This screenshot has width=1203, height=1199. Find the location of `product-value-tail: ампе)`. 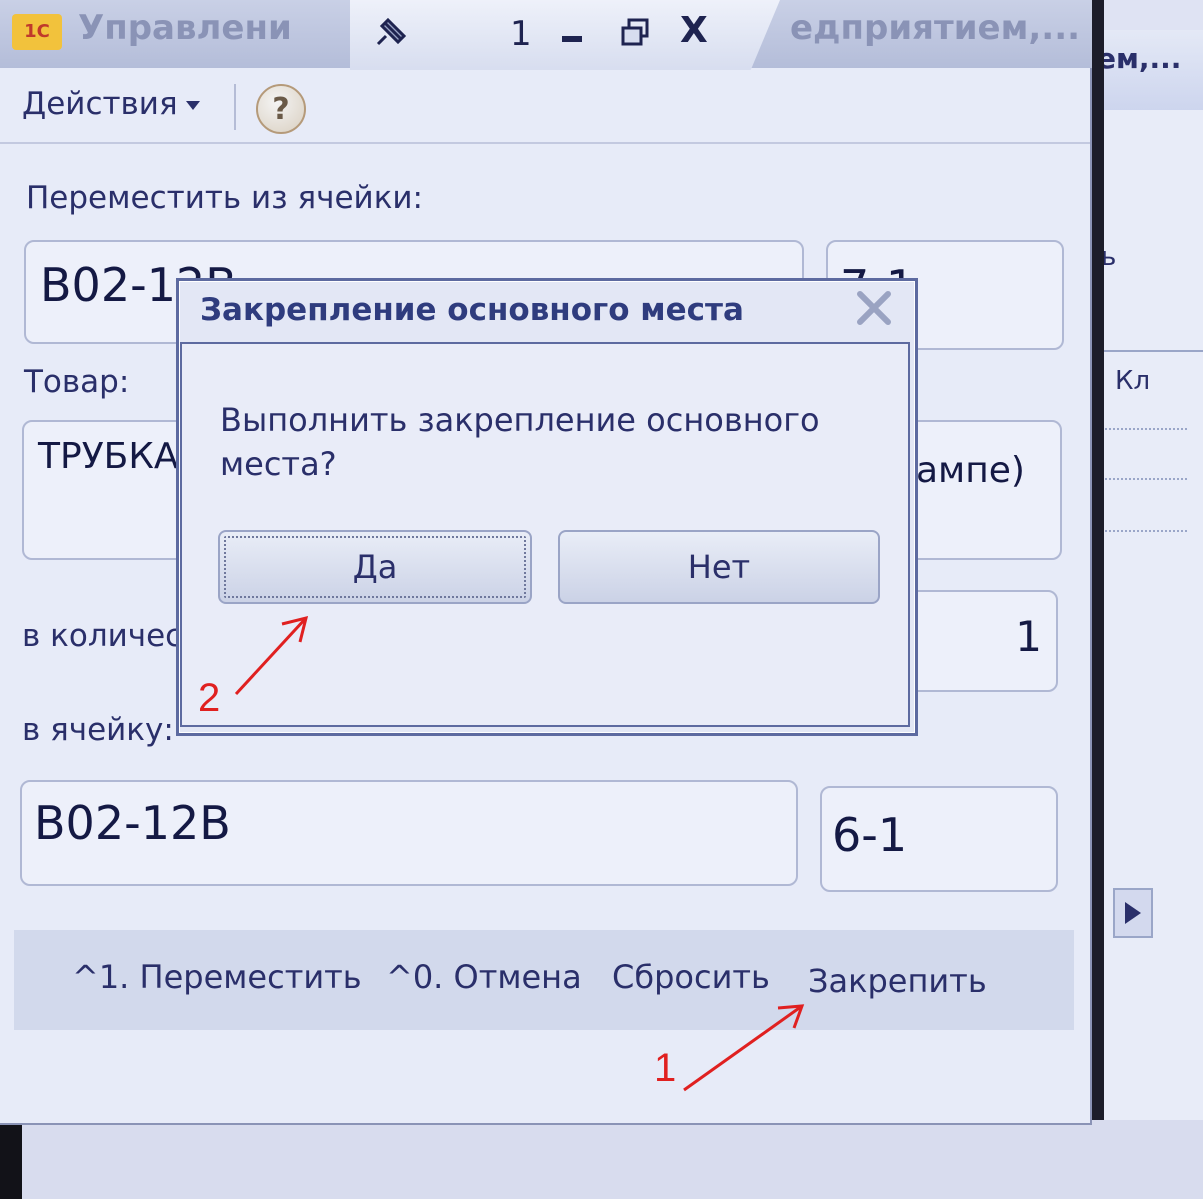

product-value-tail: ампе) is located at coordinates (970, 470).